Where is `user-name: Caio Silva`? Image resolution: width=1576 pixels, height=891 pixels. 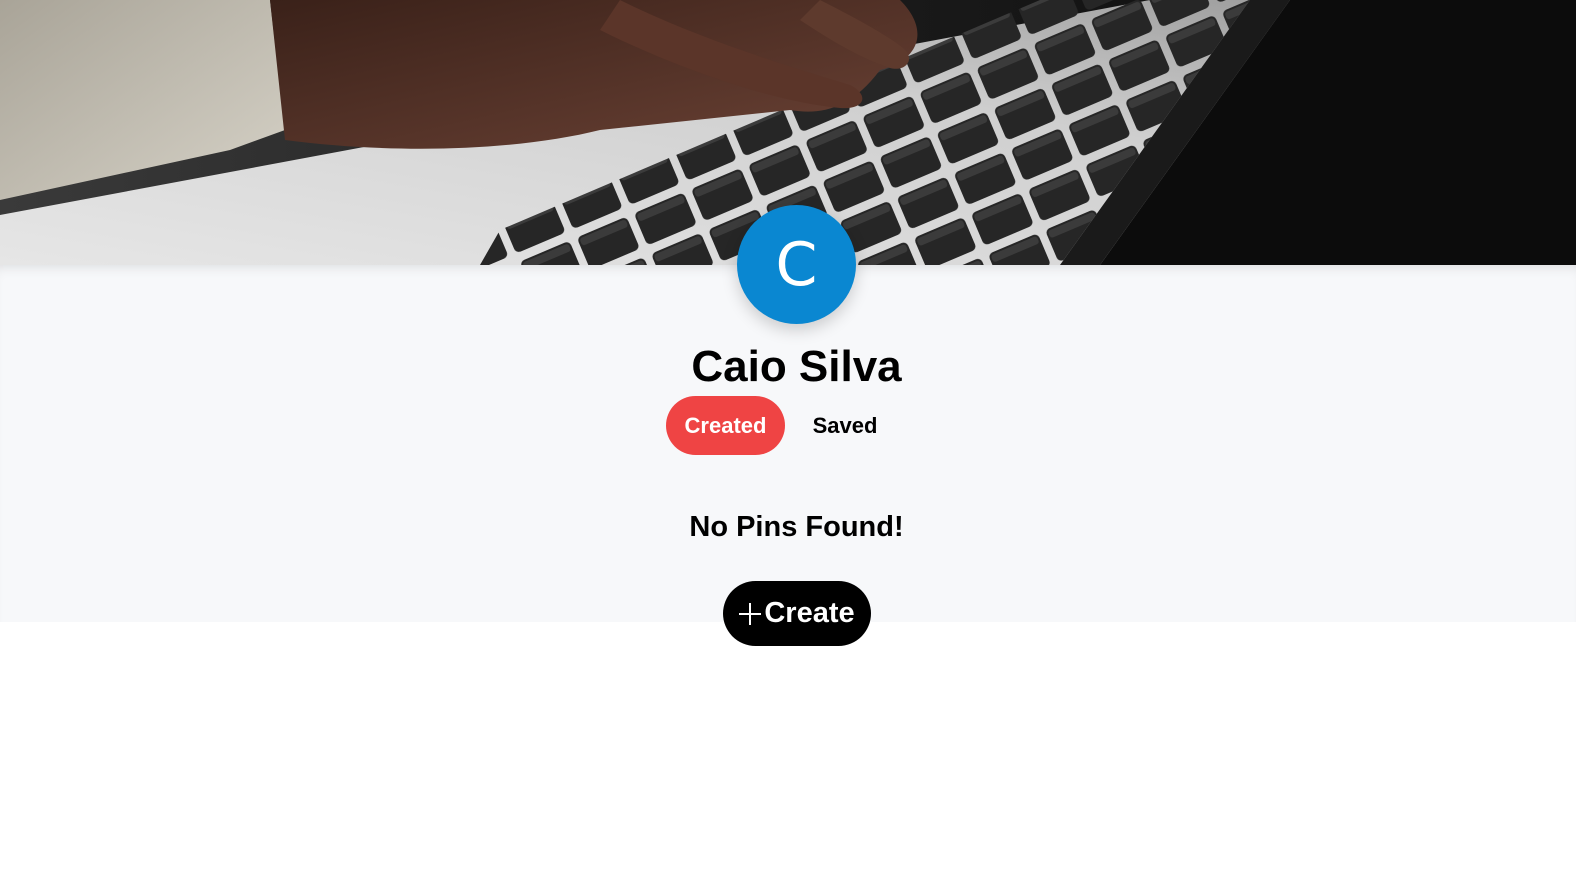 user-name: Caio Silva is located at coordinates (796, 366).